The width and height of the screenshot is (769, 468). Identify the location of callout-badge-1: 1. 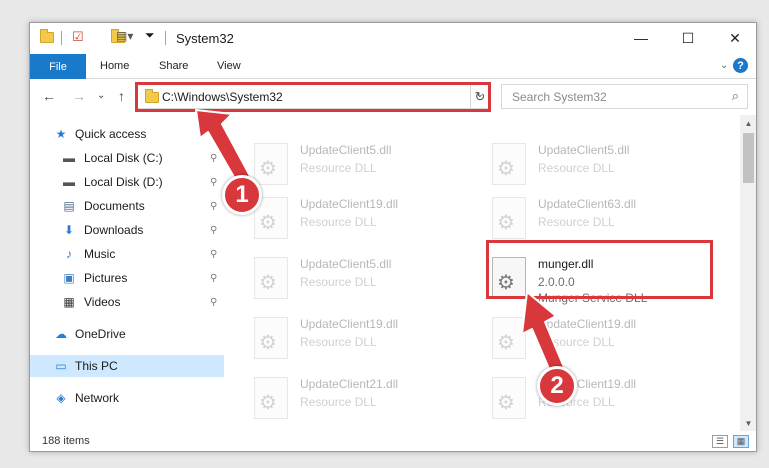
(242, 195).